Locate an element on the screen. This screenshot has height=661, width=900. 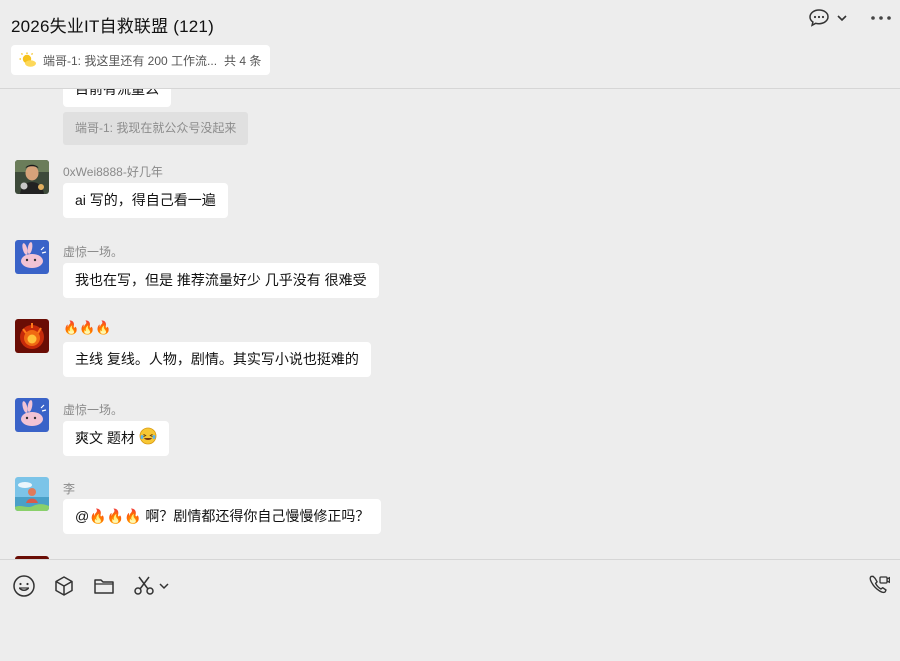
quoted-reply: 端哥-1: 我现在就公众号没起来 is located at coordinates (156, 128).